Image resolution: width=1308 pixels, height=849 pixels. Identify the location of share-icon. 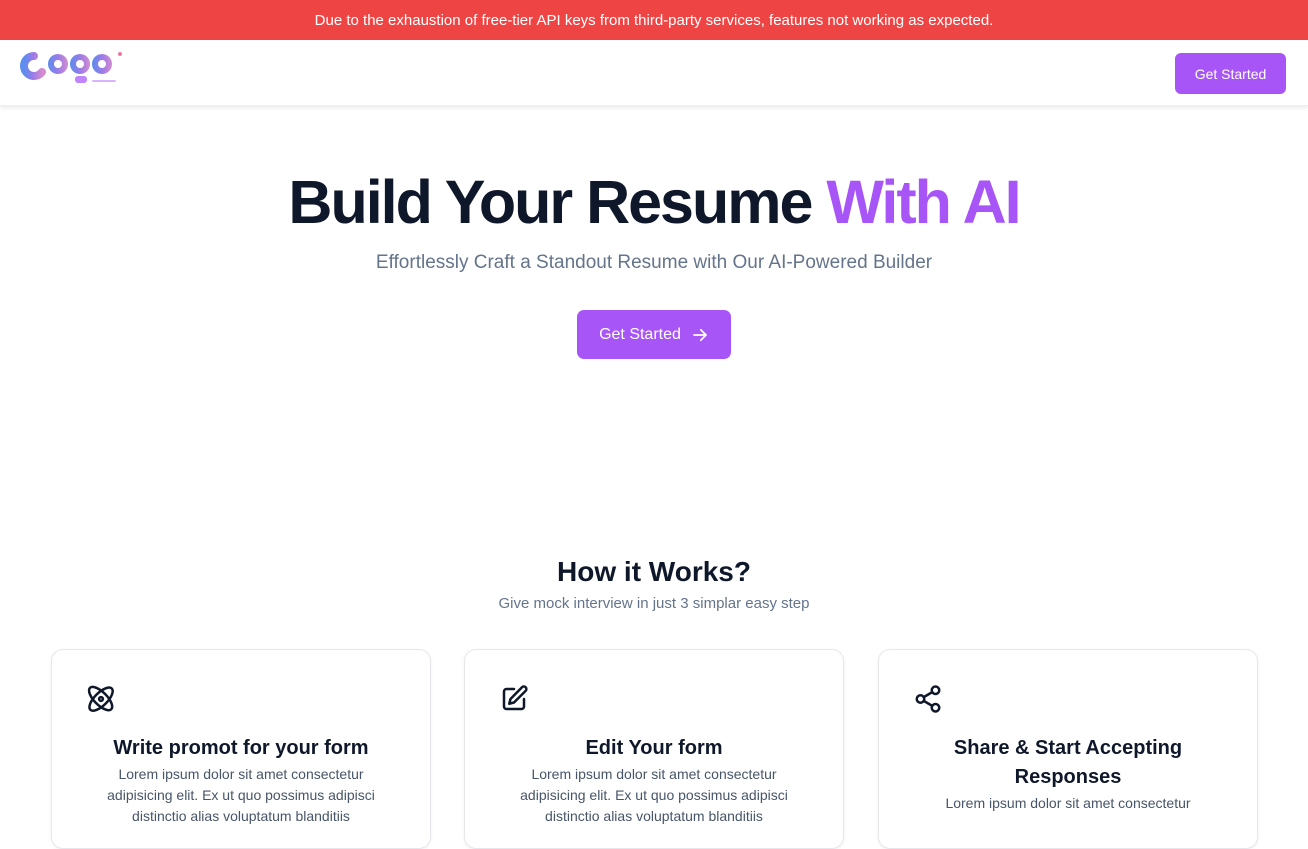
(928, 699).